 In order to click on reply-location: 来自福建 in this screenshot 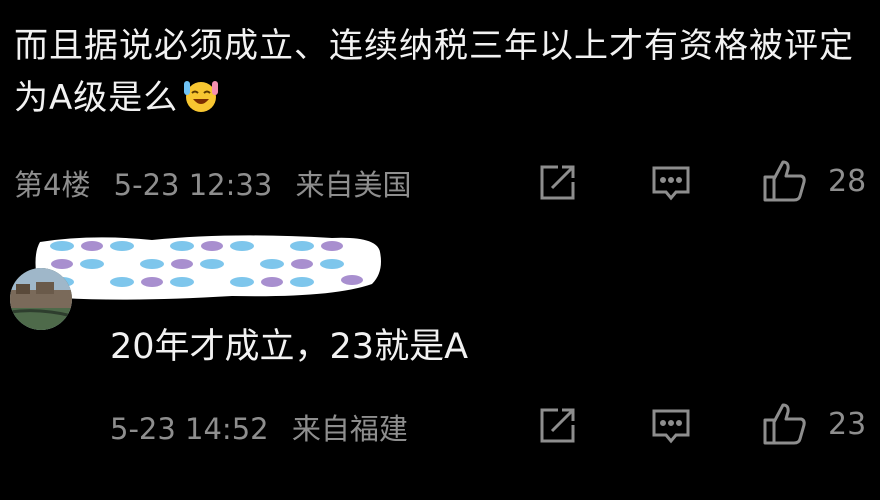, I will do `click(349, 429)`.